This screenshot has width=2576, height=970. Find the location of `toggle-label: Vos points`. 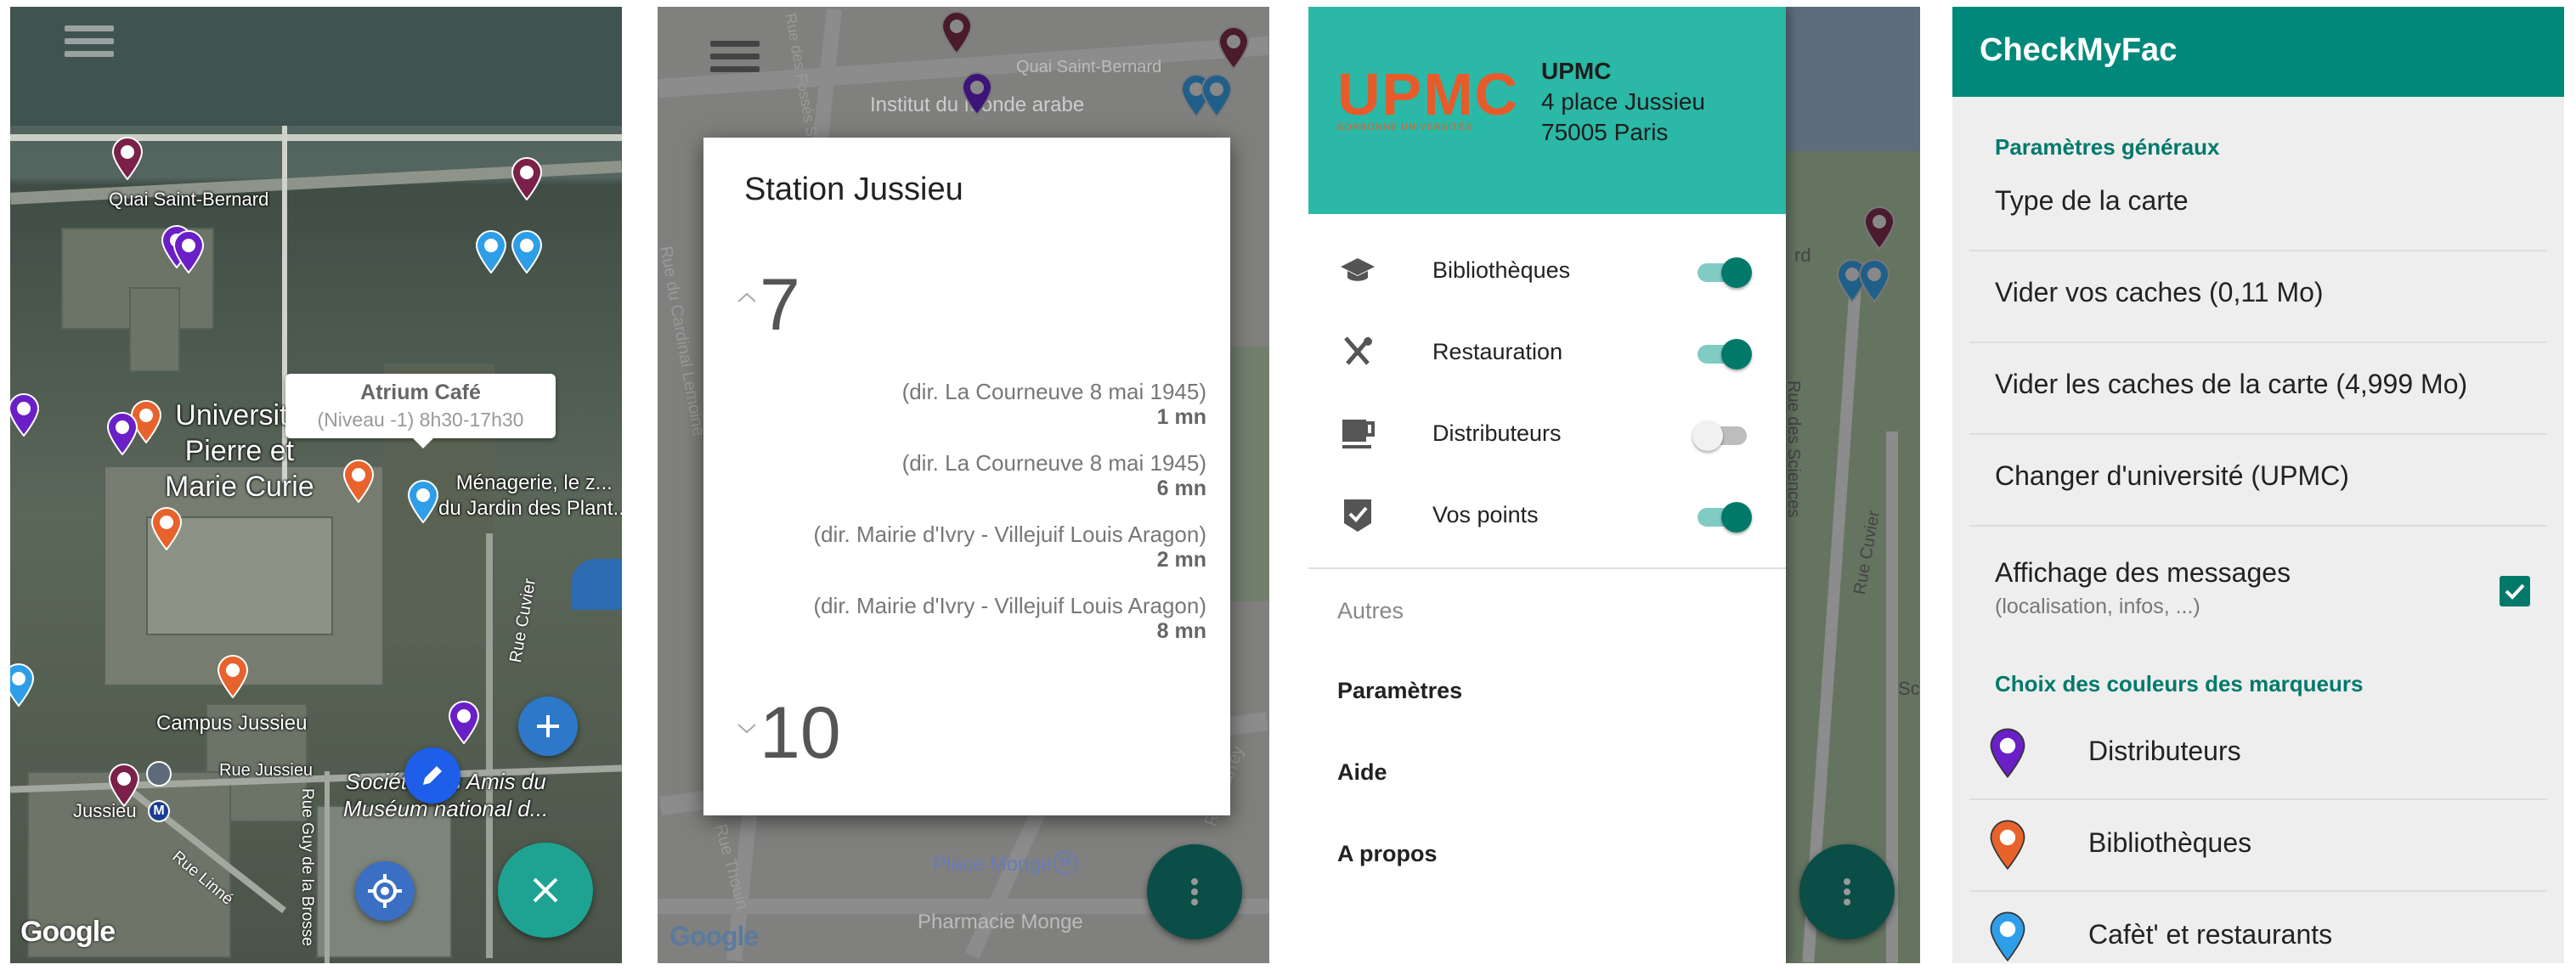

toggle-label: Vos points is located at coordinates (1485, 514).